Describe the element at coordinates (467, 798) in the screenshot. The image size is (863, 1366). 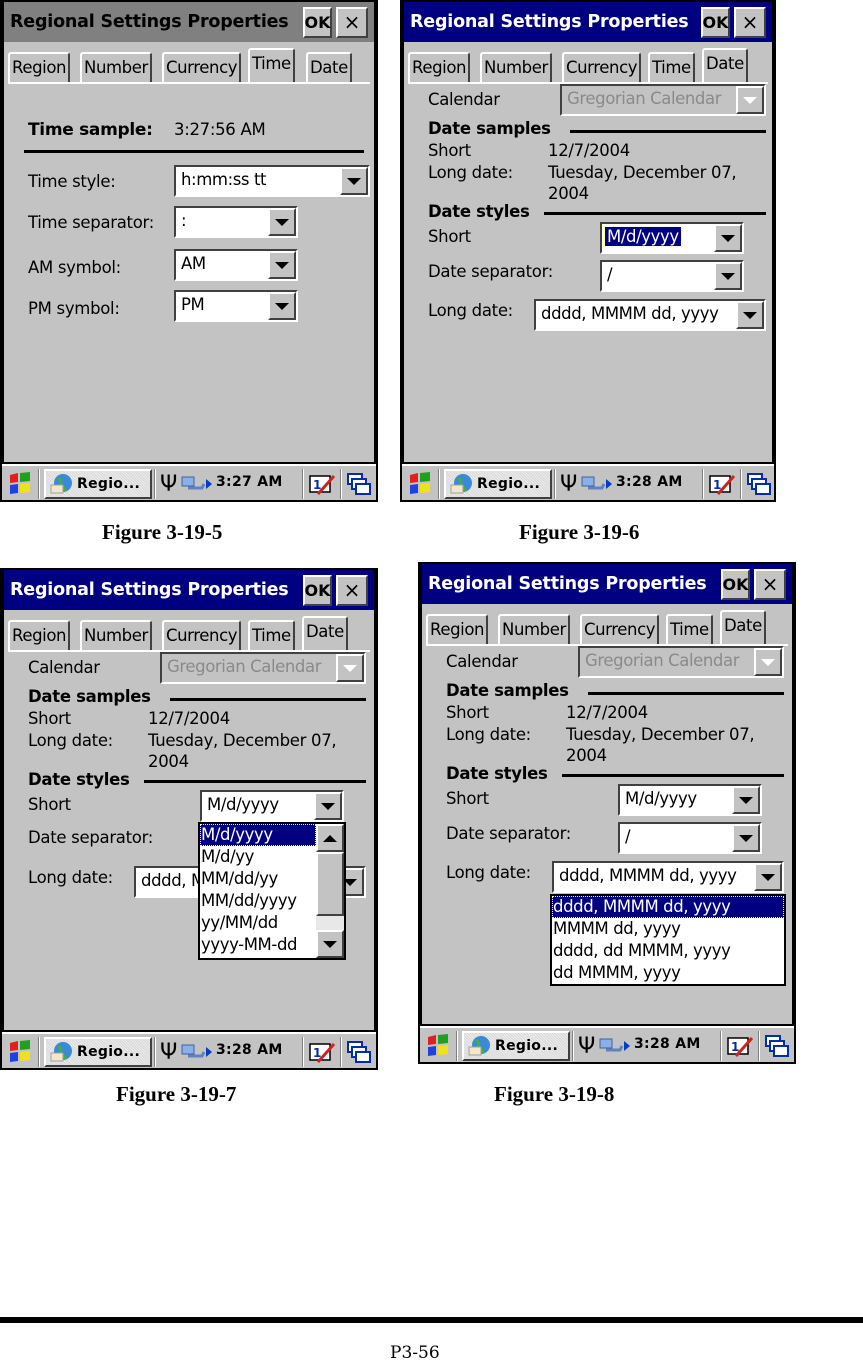
I see `short-style-label: Short` at that location.